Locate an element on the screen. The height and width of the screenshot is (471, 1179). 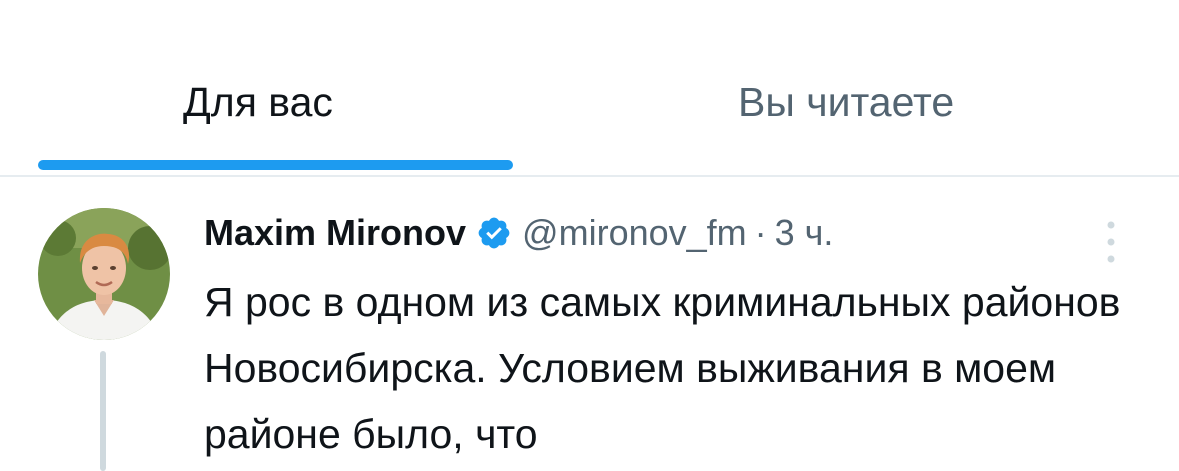
avatar is located at coordinates (104, 274).